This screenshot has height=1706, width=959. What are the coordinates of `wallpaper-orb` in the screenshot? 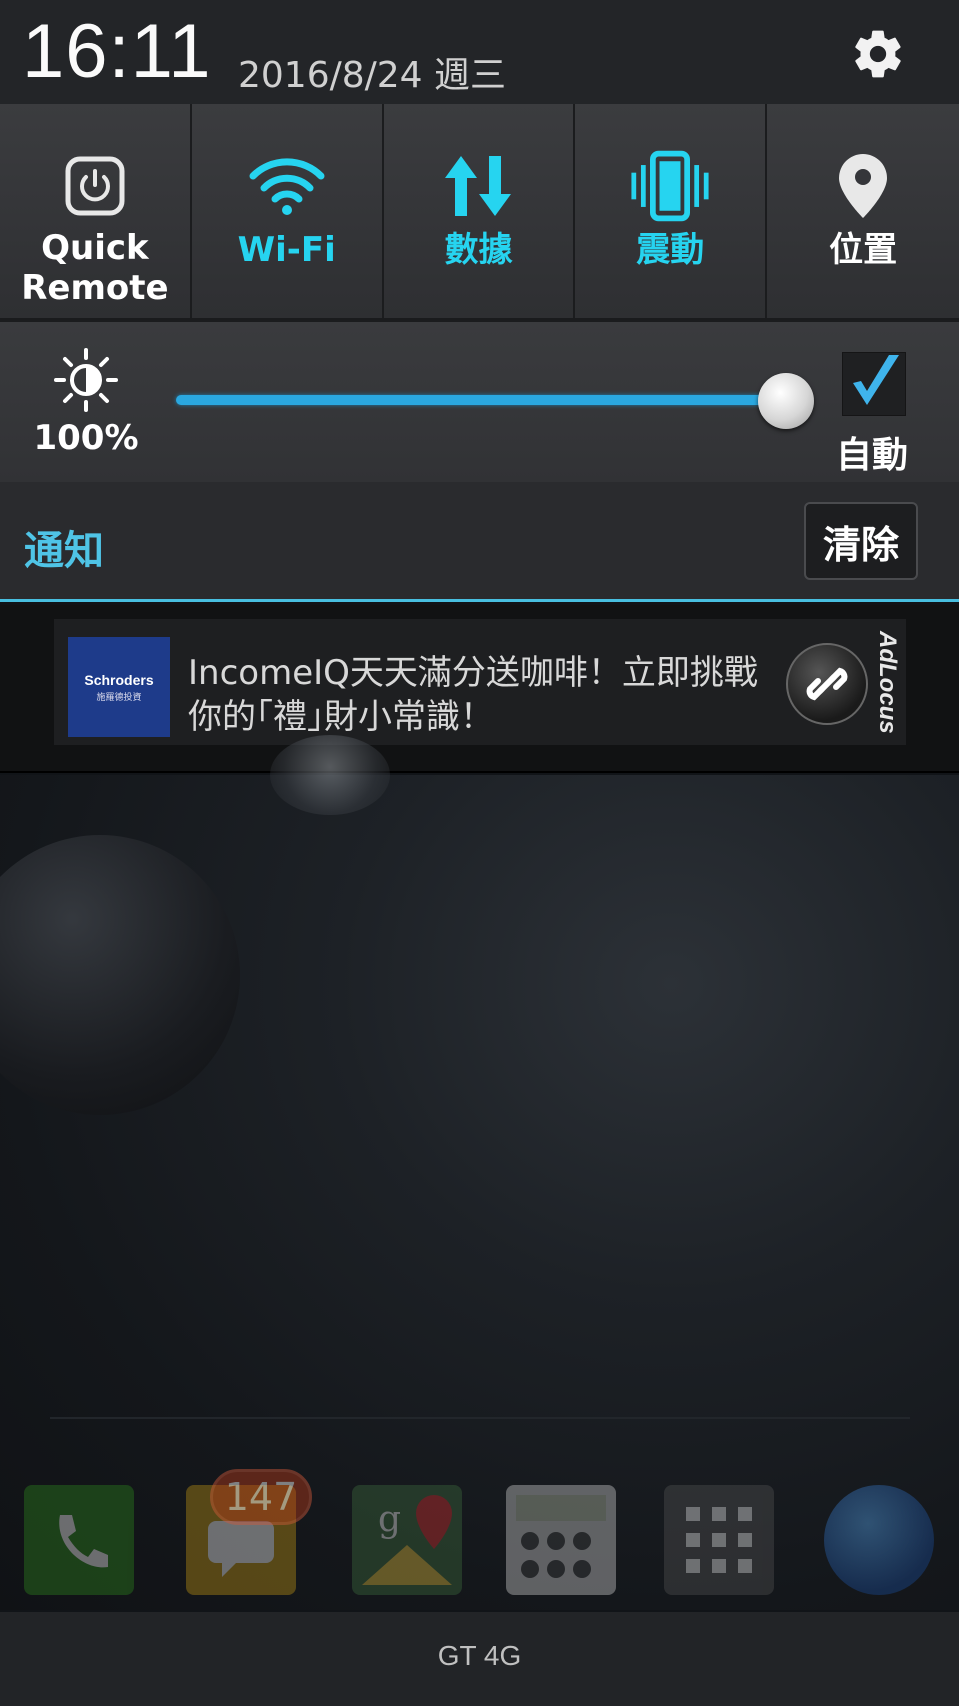 It's located at (120, 975).